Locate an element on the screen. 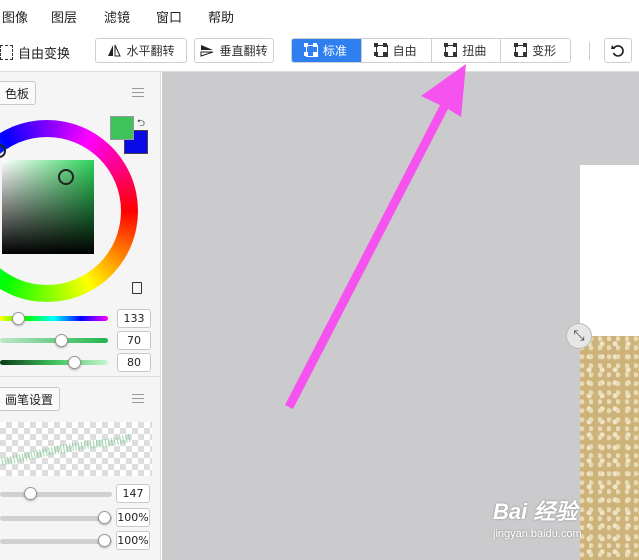 The width and height of the screenshot is (639, 560). swatch-tab: 色板 is located at coordinates (18, 93).